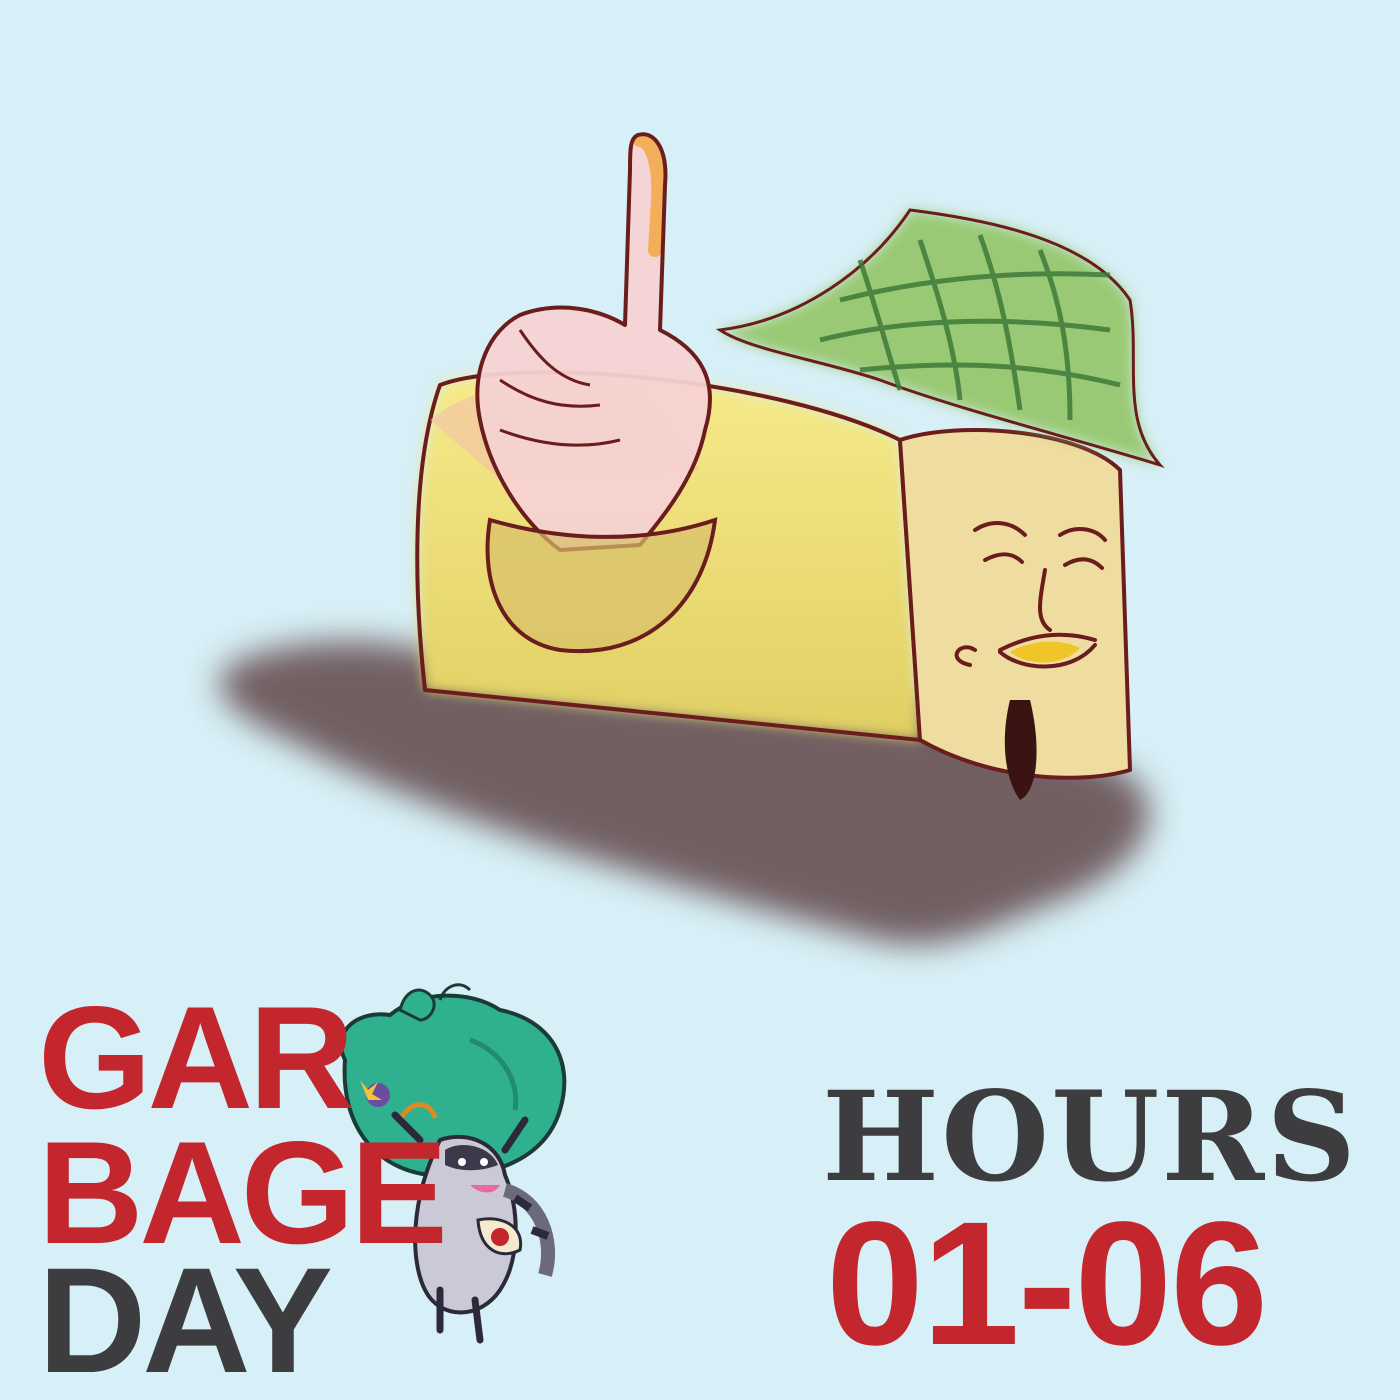 The height and width of the screenshot is (1400, 1400). What do you see at coordinates (1090, 1137) in the screenshot?
I see `hours-label: HOURS` at bounding box center [1090, 1137].